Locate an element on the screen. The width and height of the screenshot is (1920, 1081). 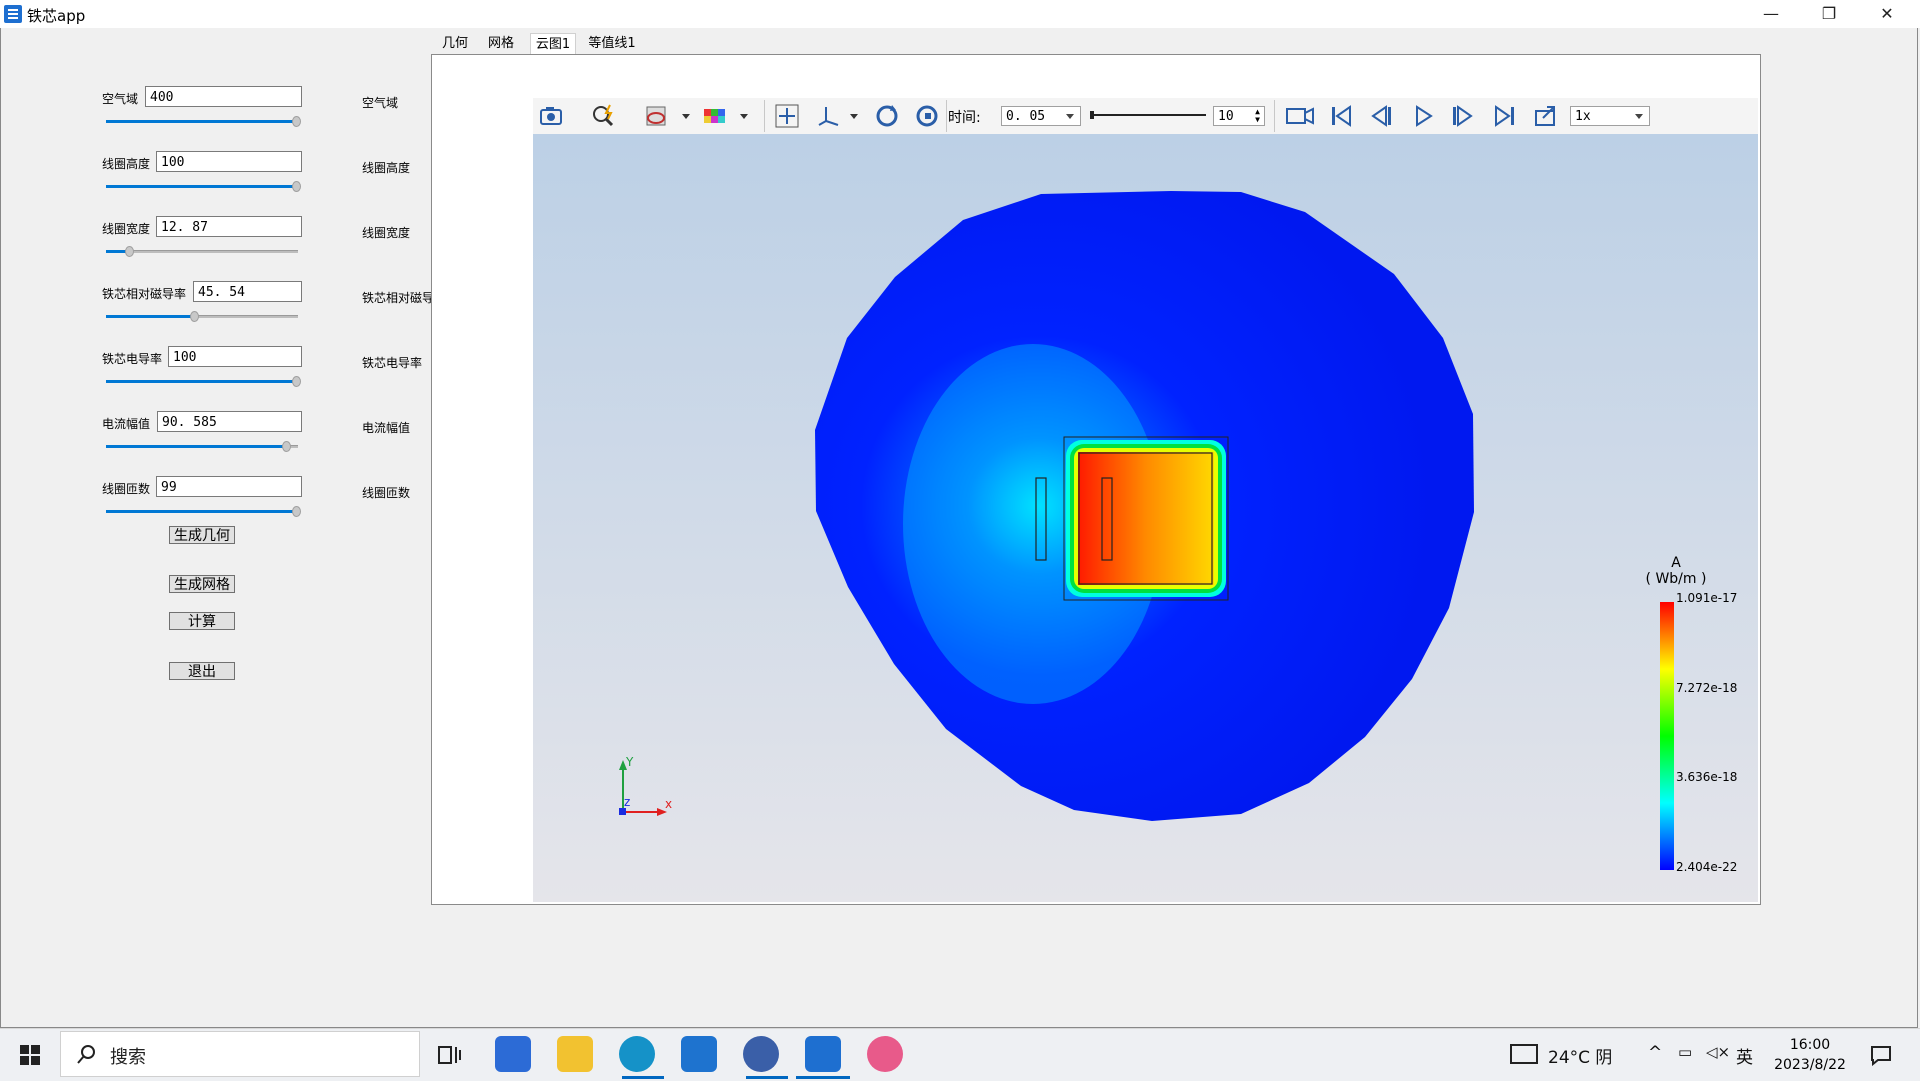
param-input: 45. 54 is located at coordinates (247, 291).